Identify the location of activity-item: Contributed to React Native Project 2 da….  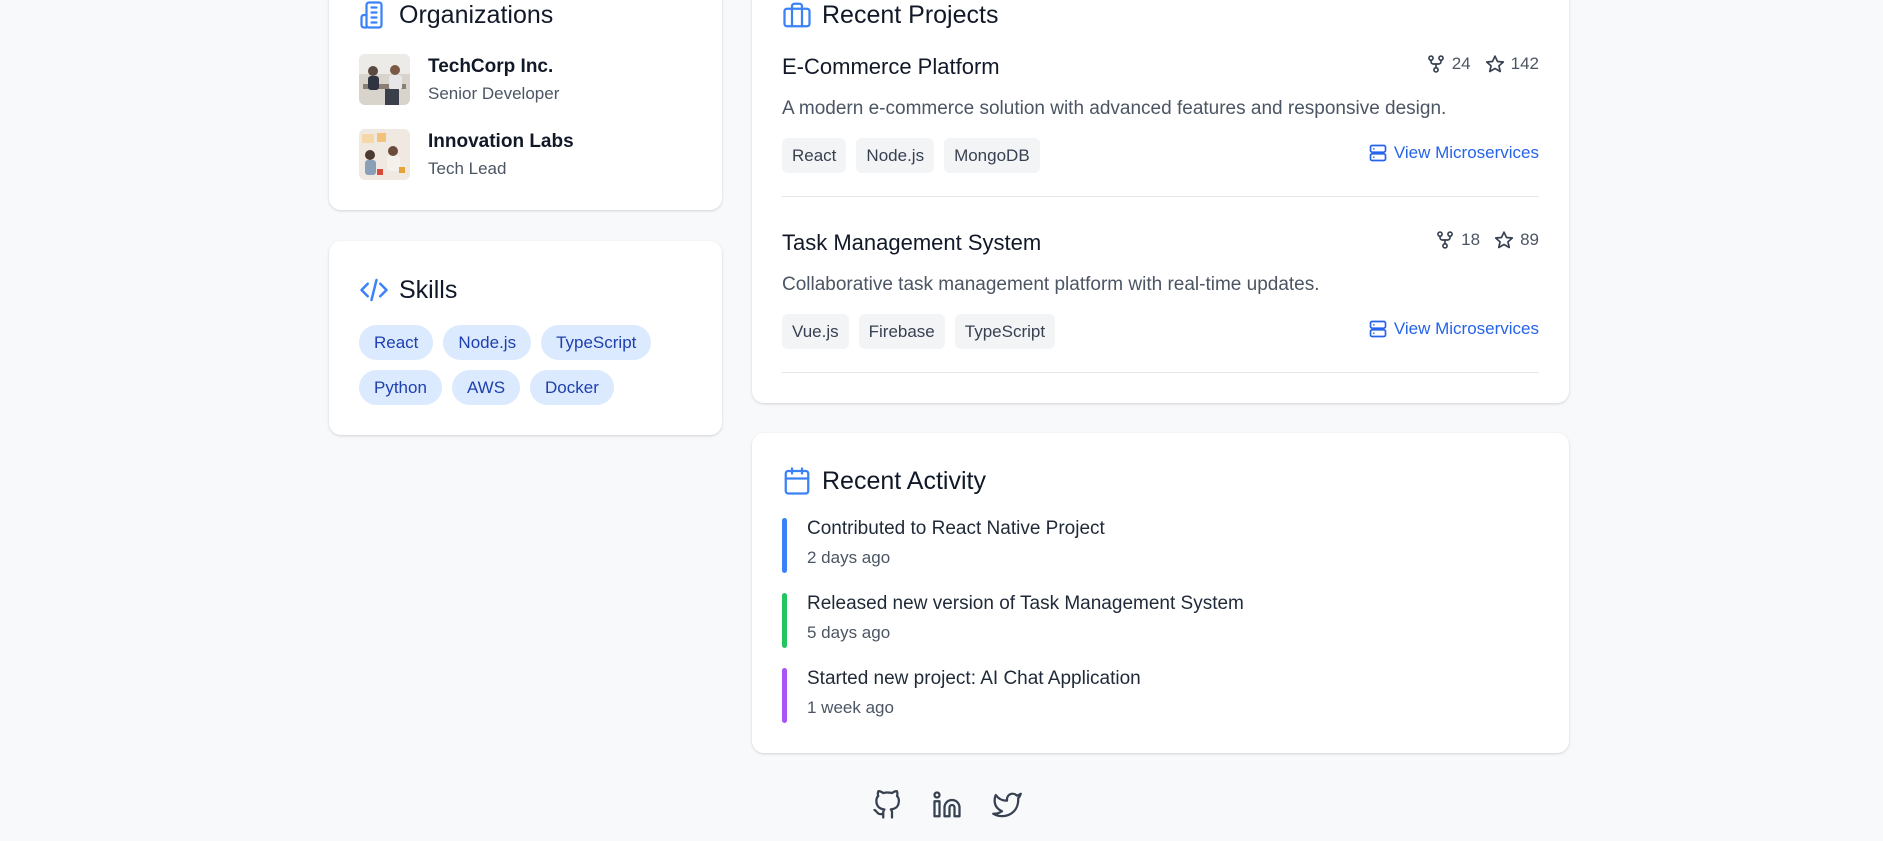
(943, 545).